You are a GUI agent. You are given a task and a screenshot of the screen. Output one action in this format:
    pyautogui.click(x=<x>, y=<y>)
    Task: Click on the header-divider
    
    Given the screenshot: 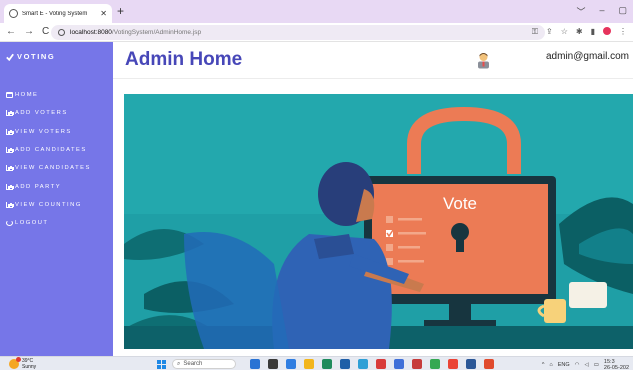 What is the action you would take?
    pyautogui.click(x=373, y=78)
    